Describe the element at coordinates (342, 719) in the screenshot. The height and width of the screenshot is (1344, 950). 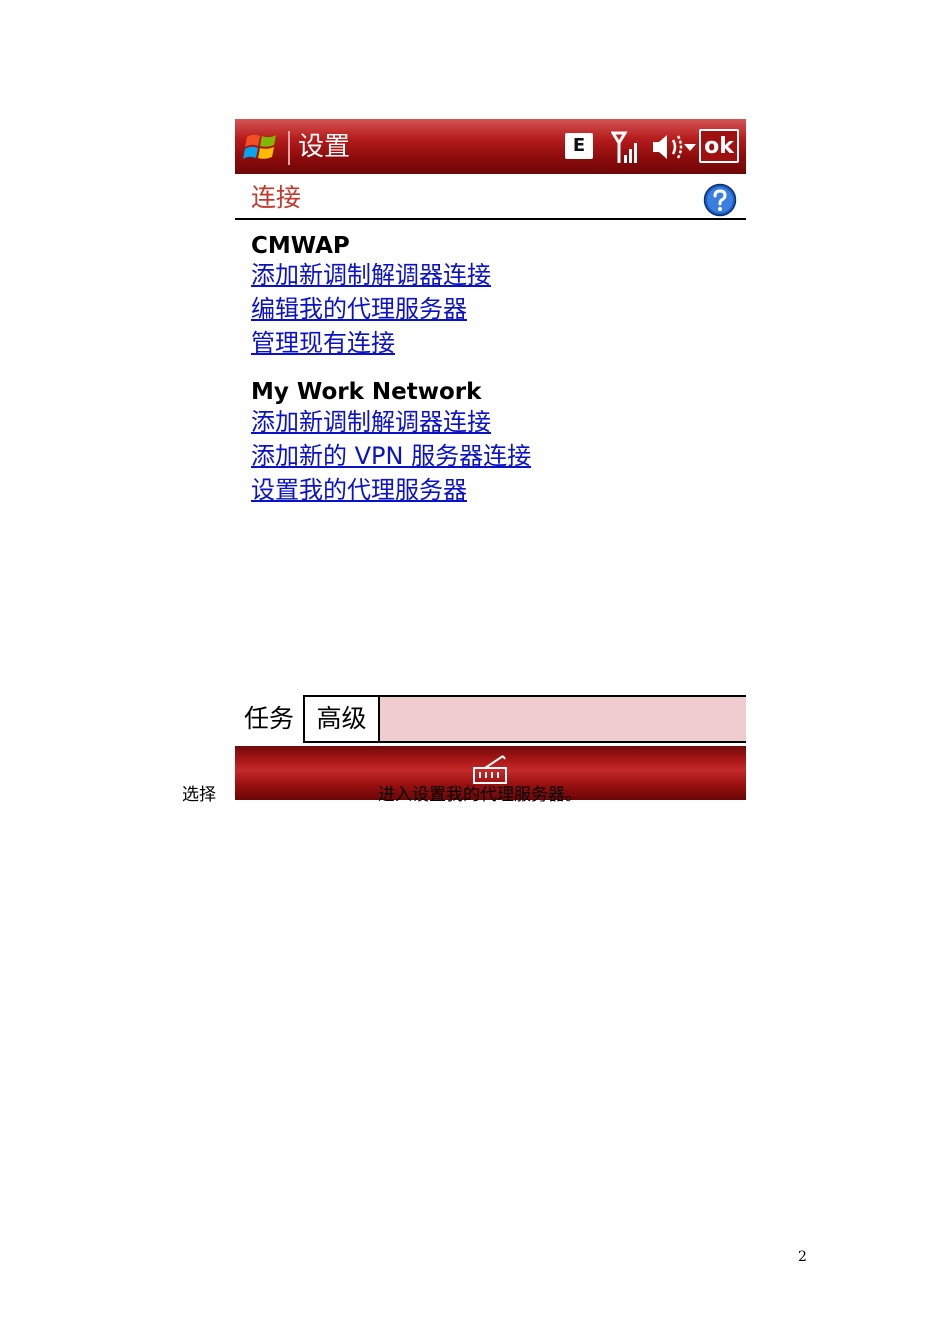
I see `tab-advanced: 高级` at that location.